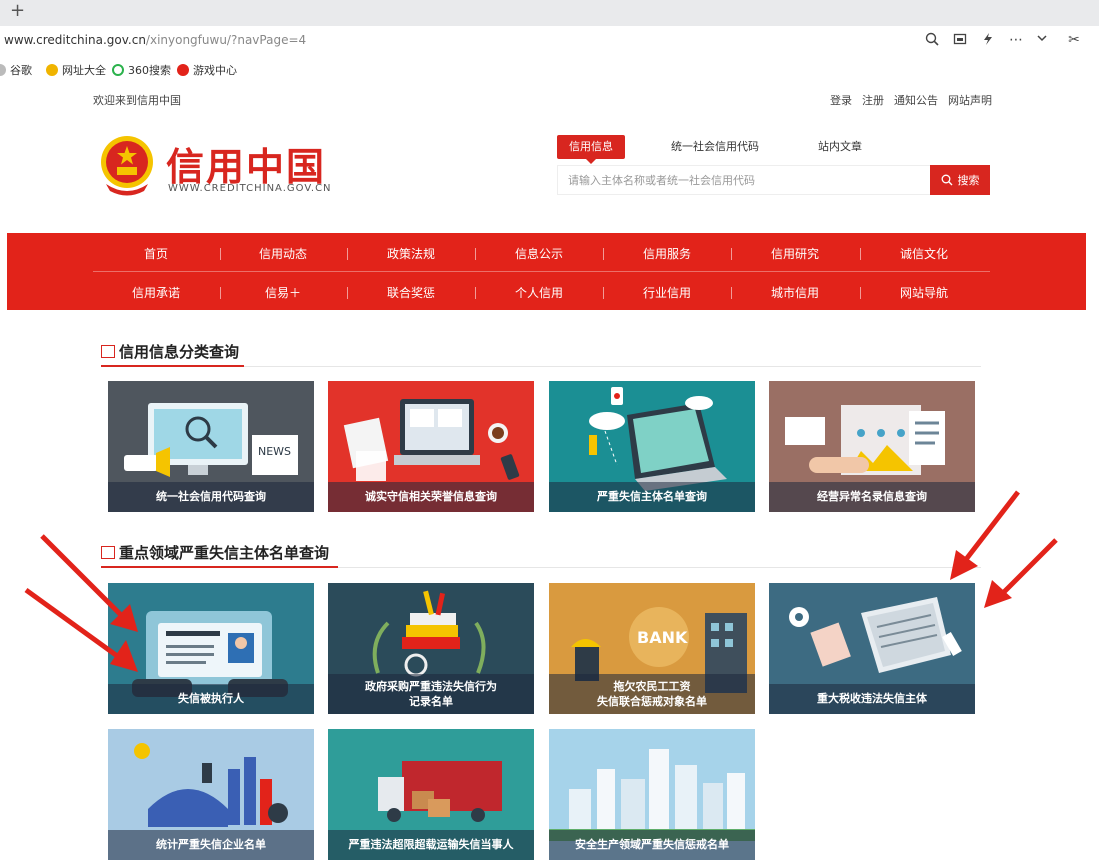 The height and width of the screenshot is (860, 1099). I want to click on card-caption: 统一社会信用代码查询, so click(211, 497).